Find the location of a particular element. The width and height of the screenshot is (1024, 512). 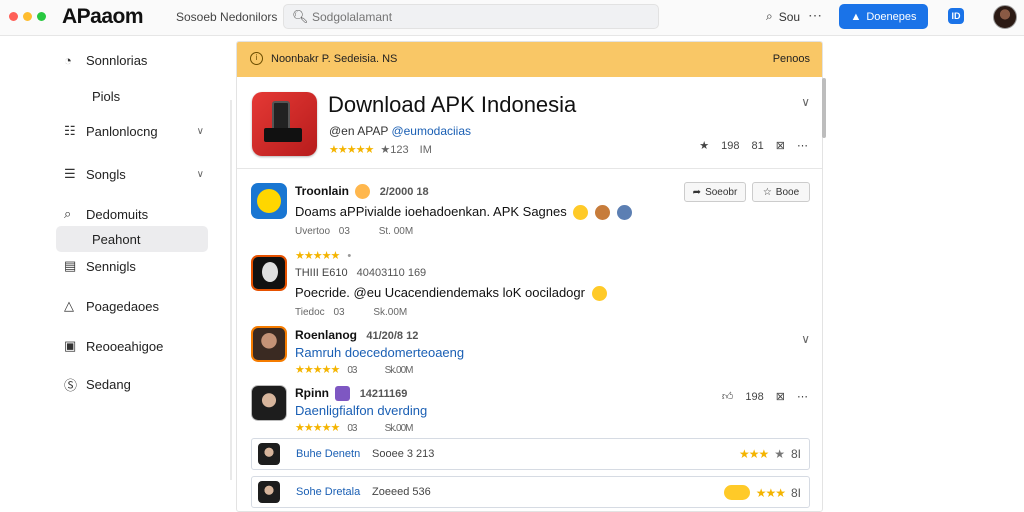

rating-stars: ★★★★★ is located at coordinates (317, 256).